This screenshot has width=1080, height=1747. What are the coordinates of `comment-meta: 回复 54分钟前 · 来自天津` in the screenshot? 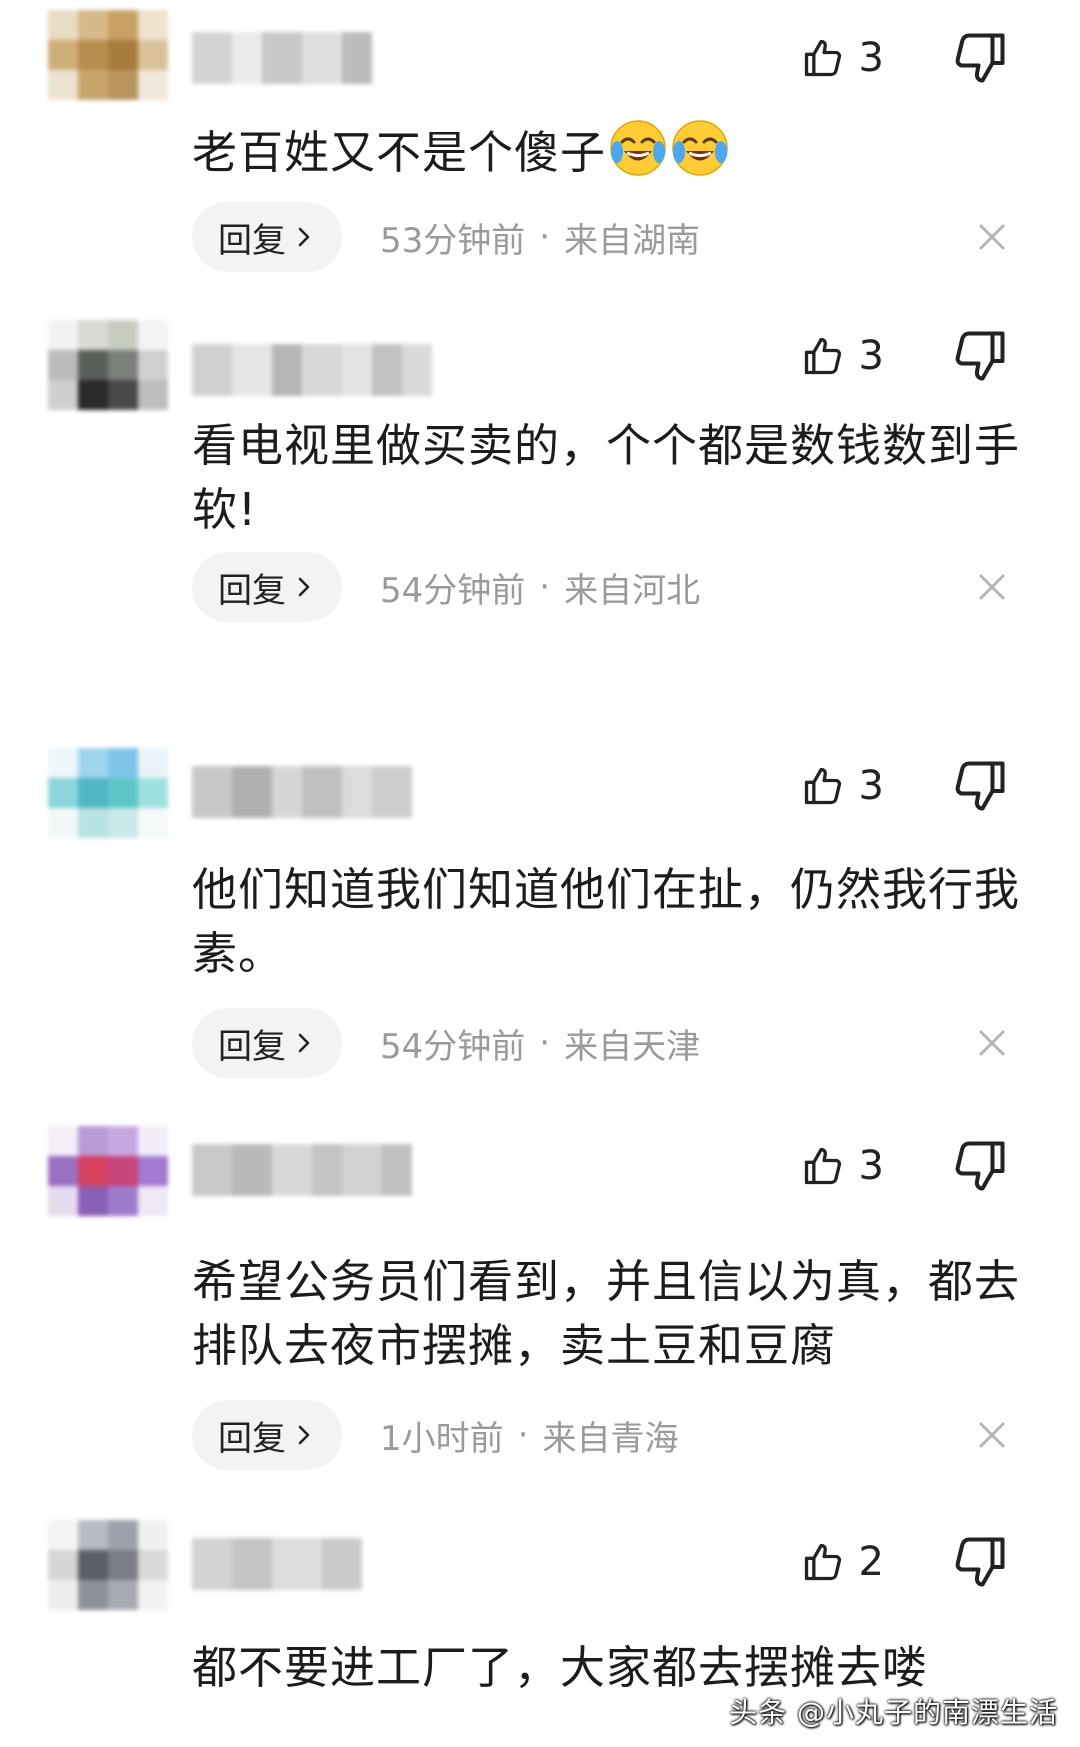 It's located at (446, 1043).